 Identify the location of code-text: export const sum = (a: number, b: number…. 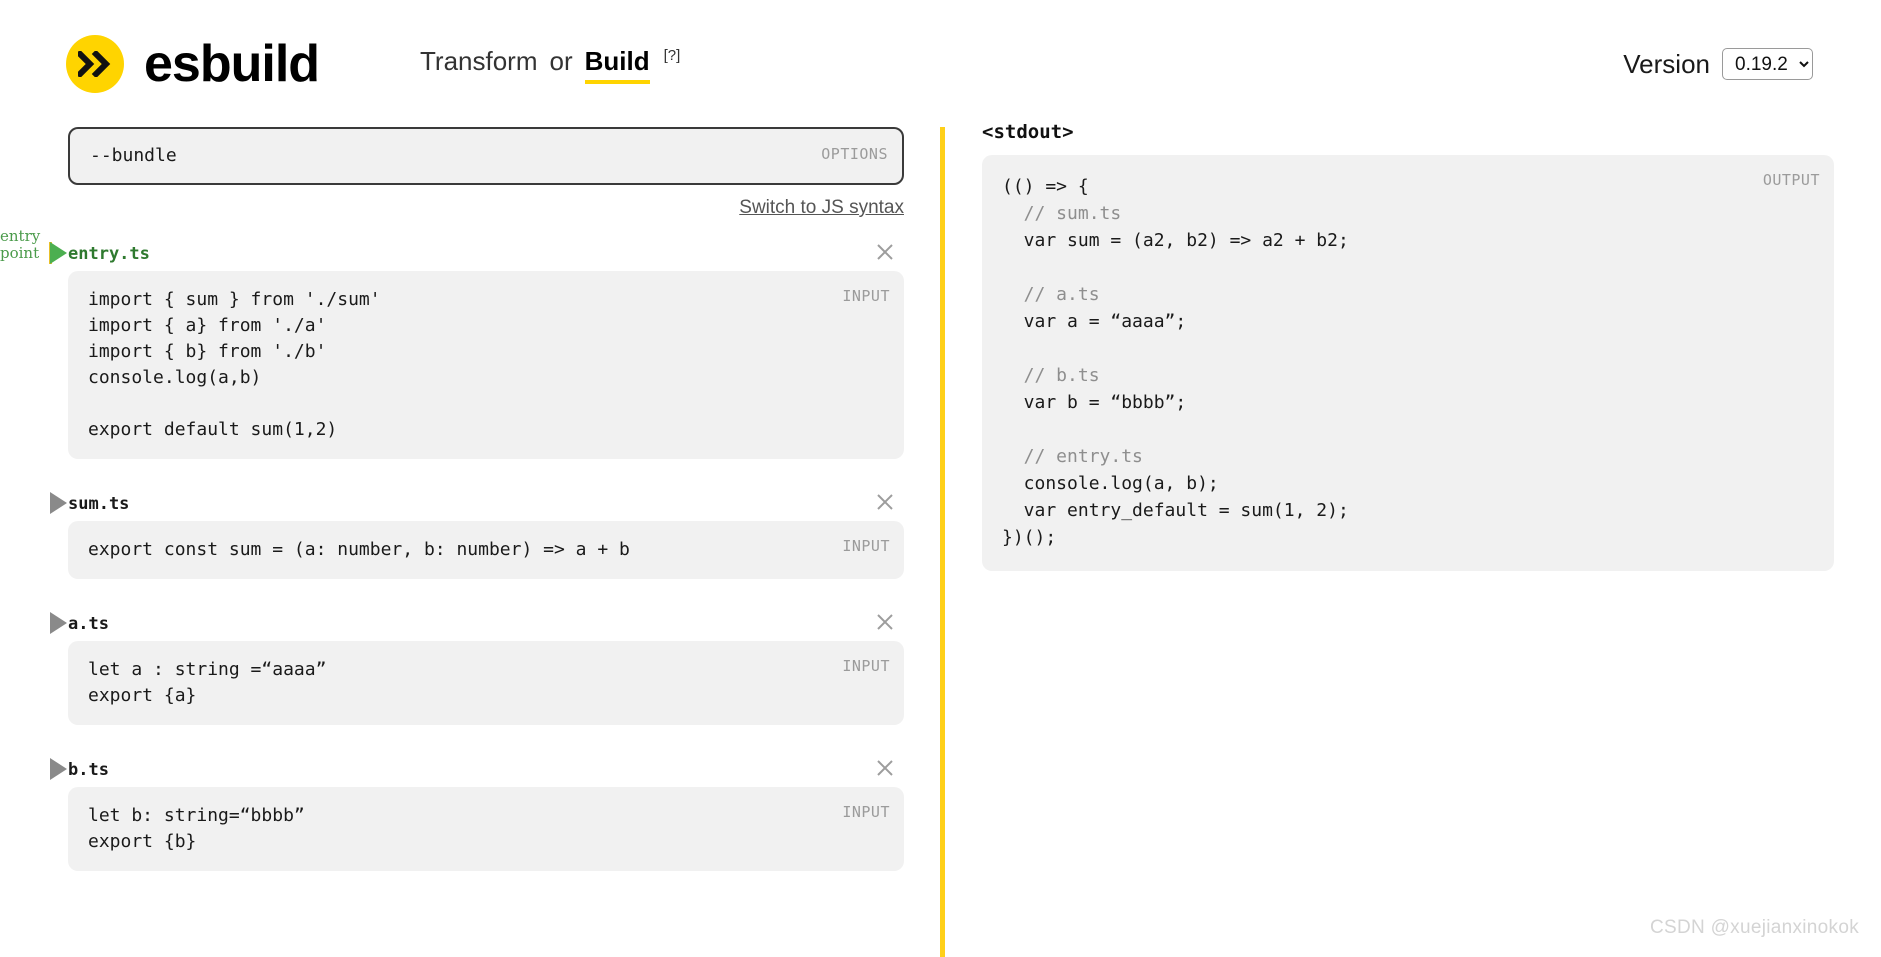
(359, 549).